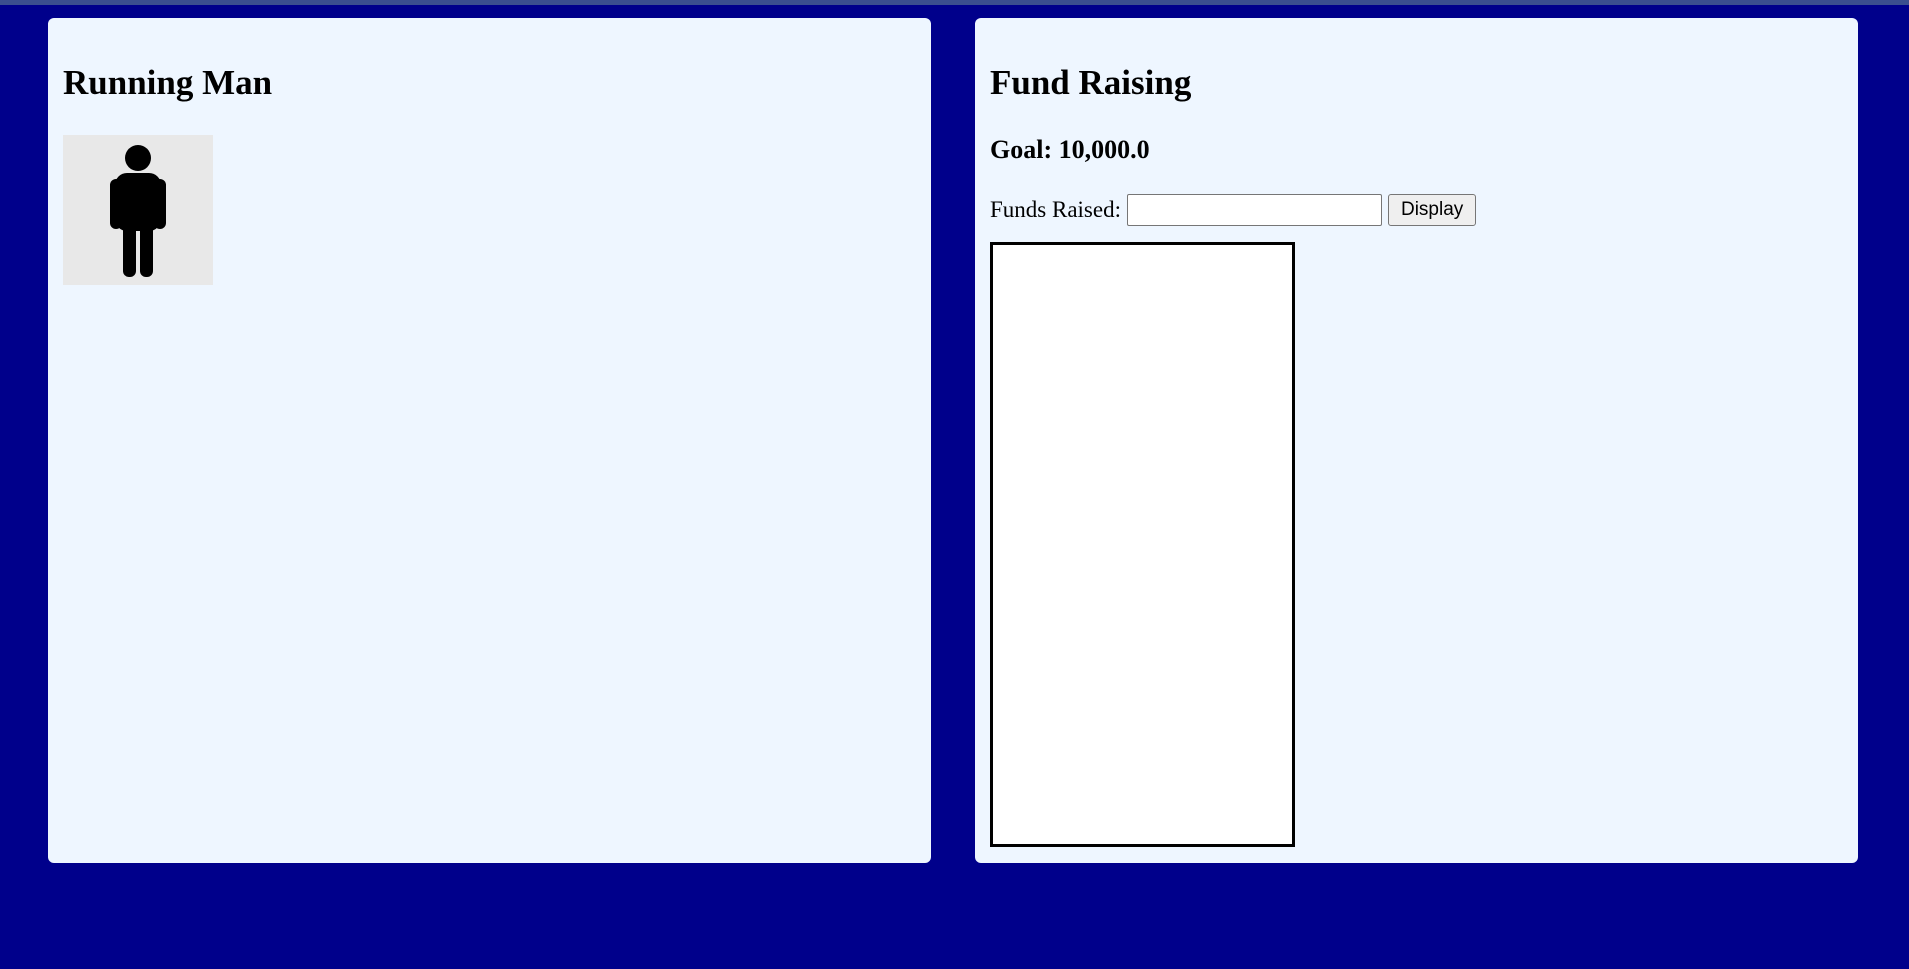  I want to click on funds-row: Funds Raised: Display, so click(1233, 210).